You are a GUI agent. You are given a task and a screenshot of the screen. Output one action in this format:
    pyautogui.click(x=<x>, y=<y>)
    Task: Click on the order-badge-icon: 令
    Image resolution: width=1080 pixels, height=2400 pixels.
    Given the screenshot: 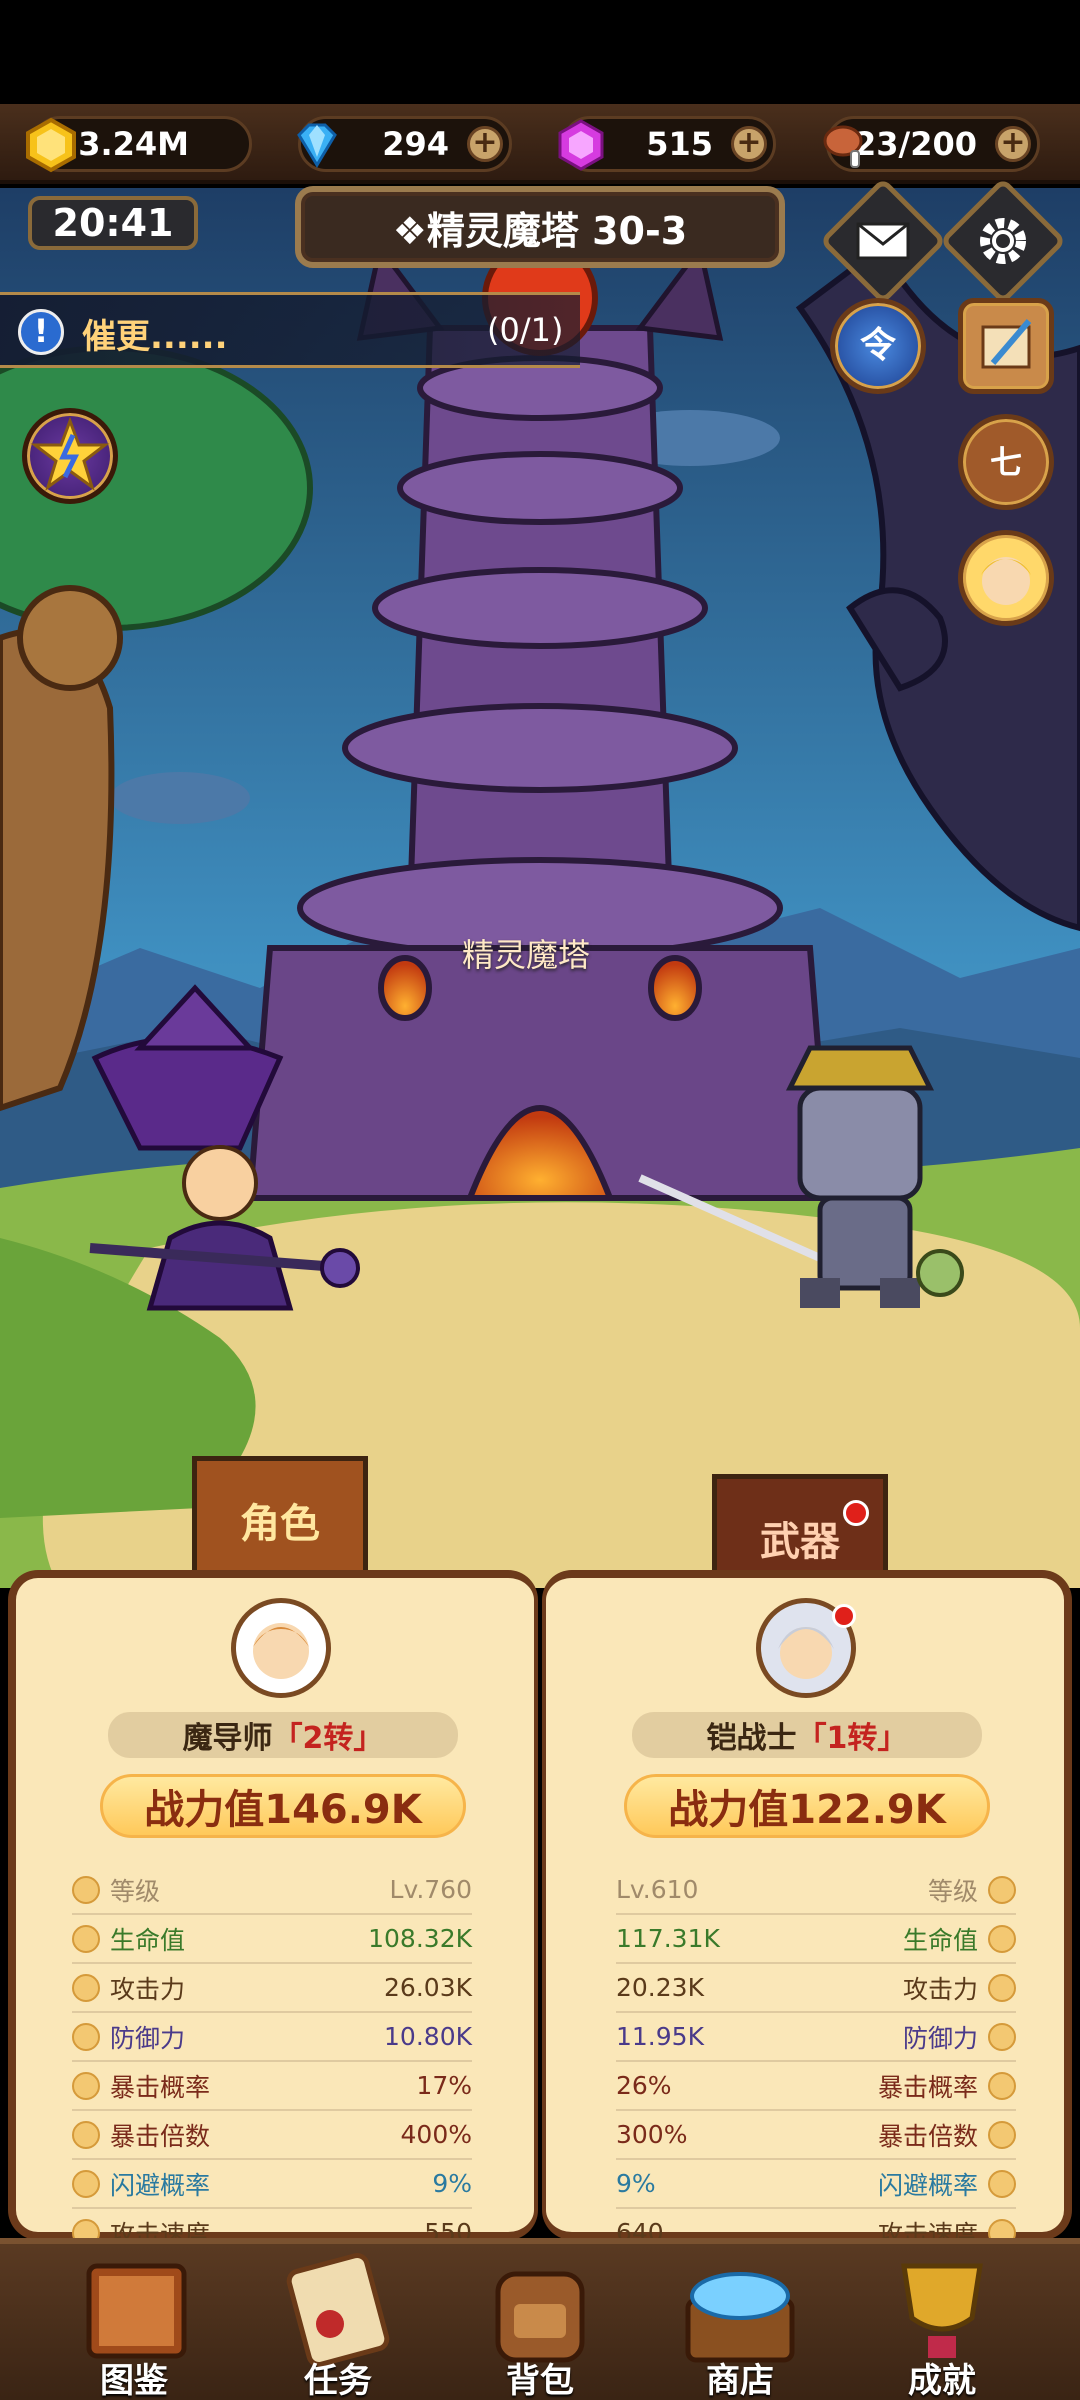 What is the action you would take?
    pyautogui.click(x=877, y=345)
    